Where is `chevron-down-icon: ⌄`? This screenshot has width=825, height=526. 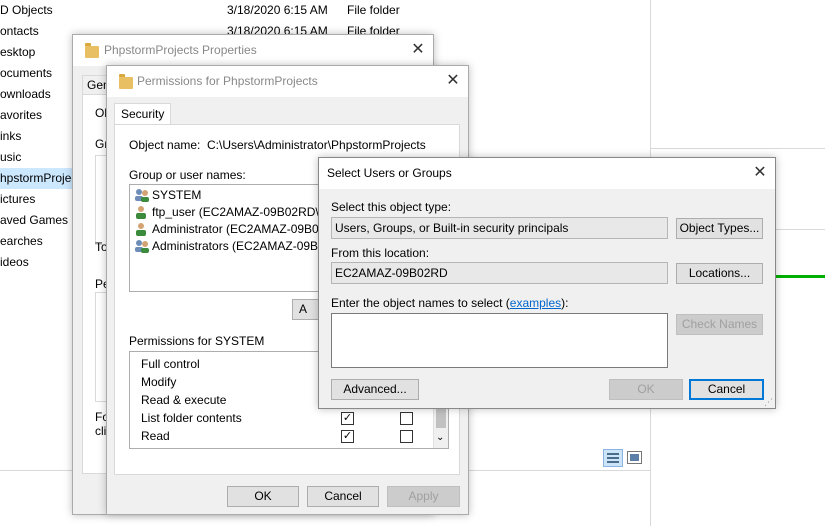
chevron-down-icon: ⌄ is located at coordinates (440, 438).